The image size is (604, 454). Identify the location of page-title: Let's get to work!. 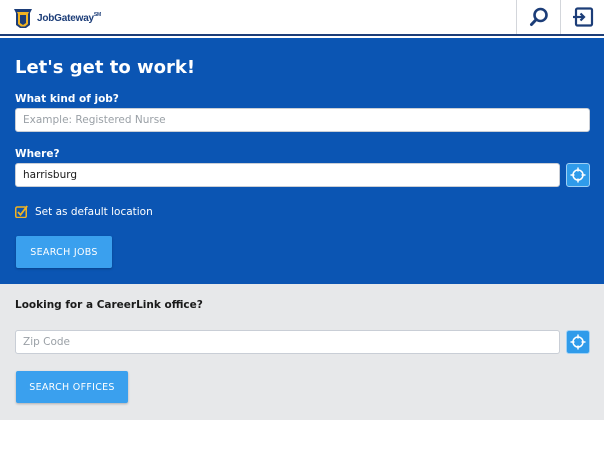
(105, 67).